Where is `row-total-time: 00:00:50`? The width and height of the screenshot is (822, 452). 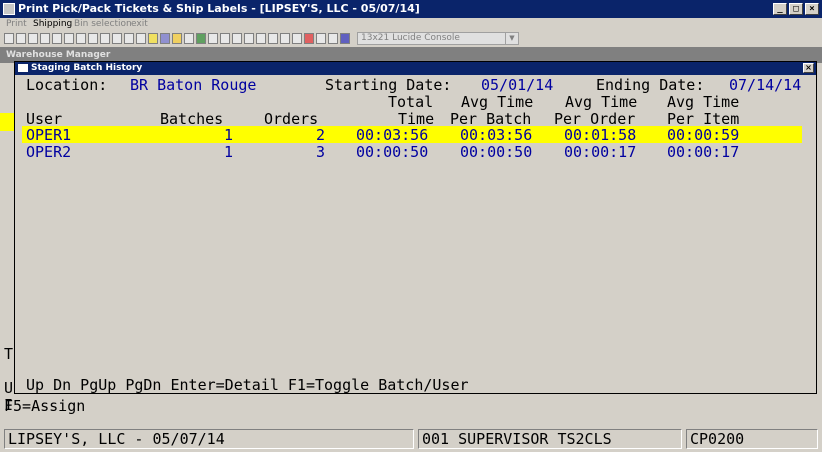
row-total-time: 00:00:50 is located at coordinates (392, 152).